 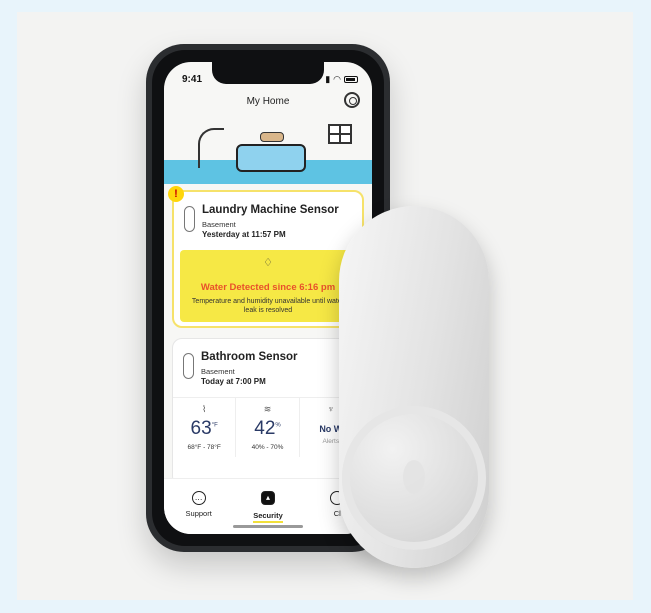 I want to click on water-drop-icon: ♢, so click(x=268, y=263).